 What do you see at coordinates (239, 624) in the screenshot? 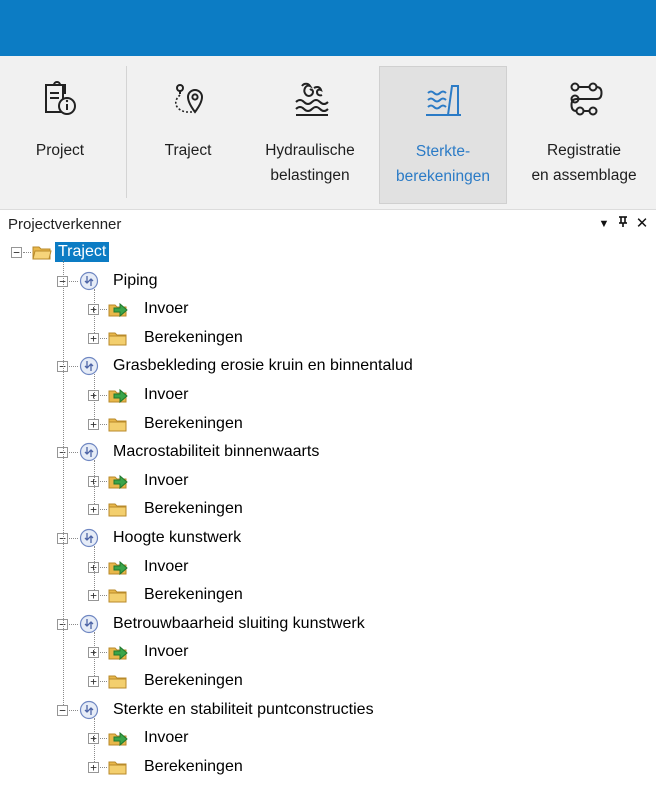
I see `mechanism-label: Betrouwbaarheid sluiting kunstwerk` at bounding box center [239, 624].